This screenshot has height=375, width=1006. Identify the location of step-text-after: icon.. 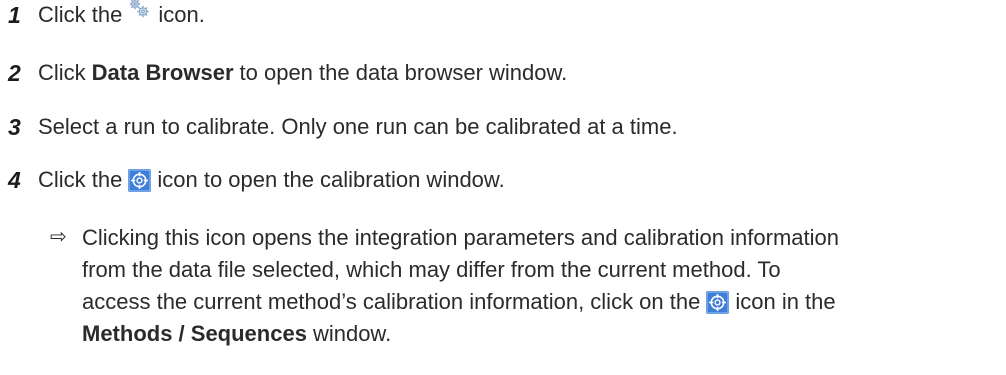
(181, 14).